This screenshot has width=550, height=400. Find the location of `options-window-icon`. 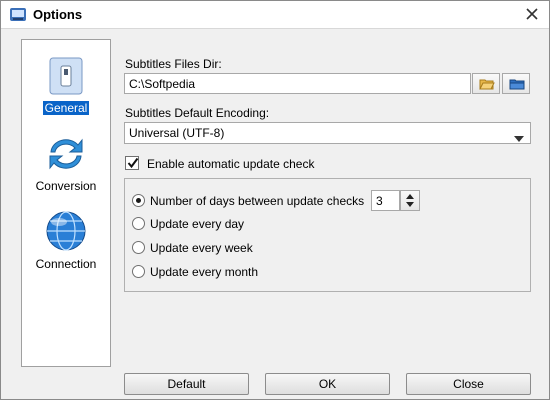

options-window-icon is located at coordinates (18, 15).